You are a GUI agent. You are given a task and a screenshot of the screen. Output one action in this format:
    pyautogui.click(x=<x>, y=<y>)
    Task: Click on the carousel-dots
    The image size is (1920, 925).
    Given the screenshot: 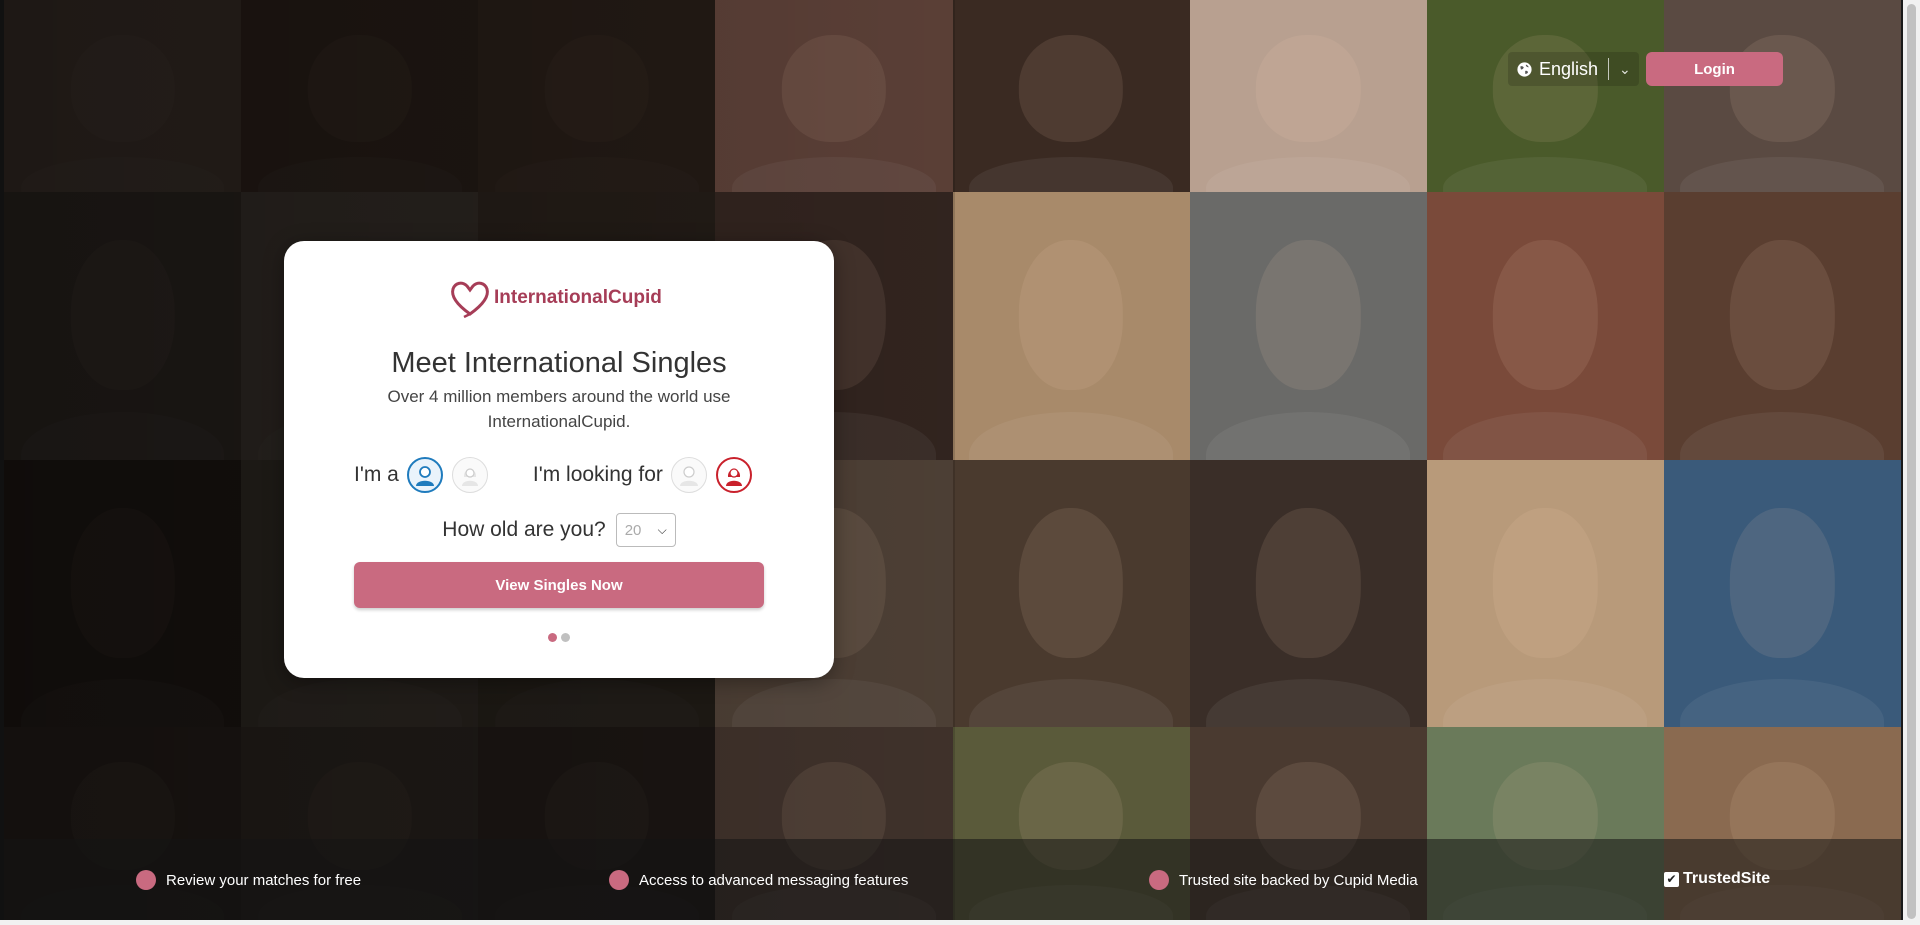 What is the action you would take?
    pyautogui.click(x=559, y=637)
    